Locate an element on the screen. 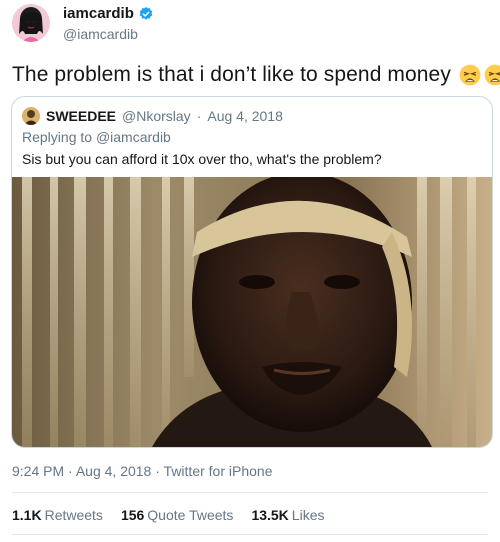 Image resolution: width=500 pixels, height=542 pixels. replying-to-line: Replying to @iamcardib is located at coordinates (96, 137).